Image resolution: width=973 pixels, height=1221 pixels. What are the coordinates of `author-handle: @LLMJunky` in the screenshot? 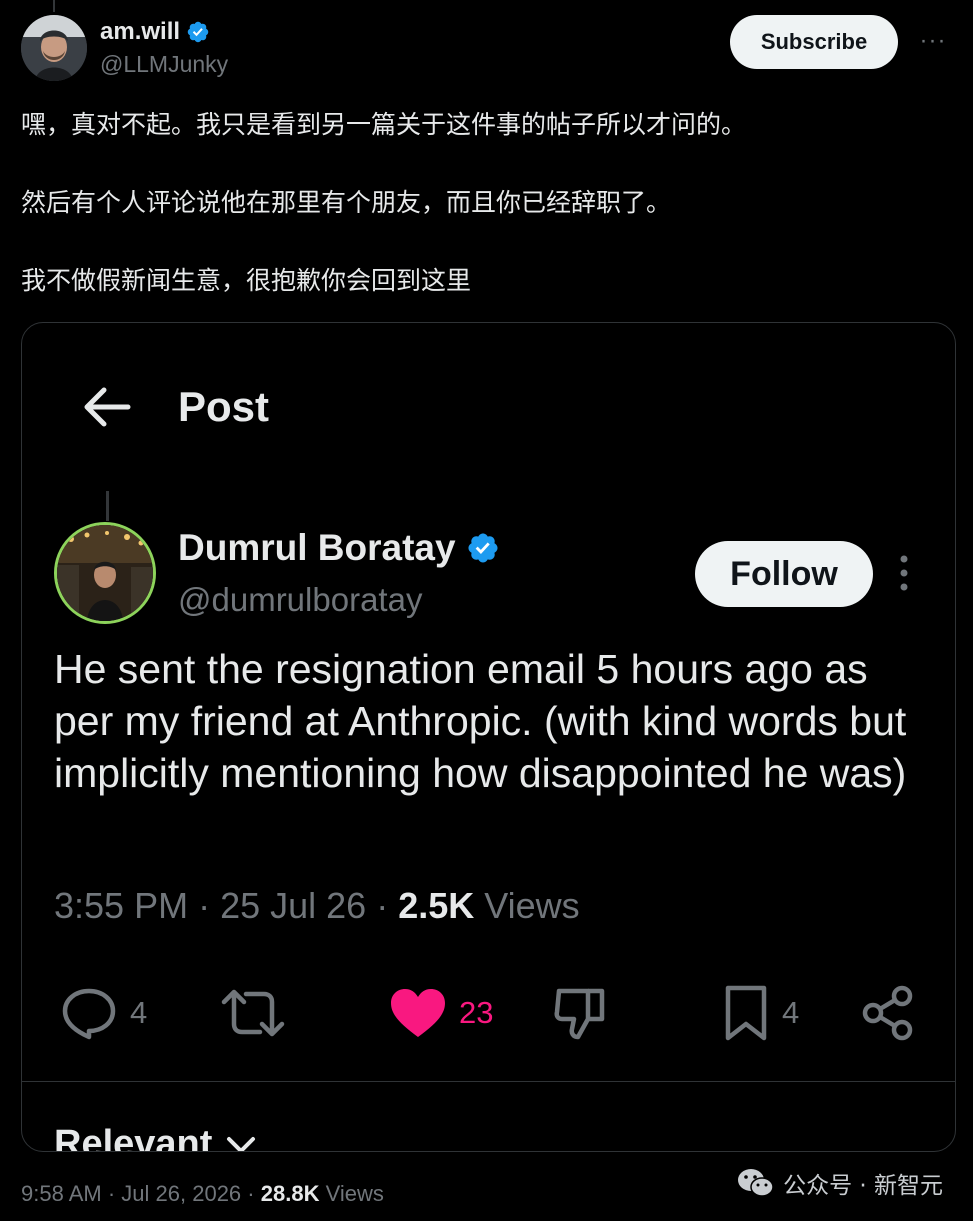 It's located at (164, 64).